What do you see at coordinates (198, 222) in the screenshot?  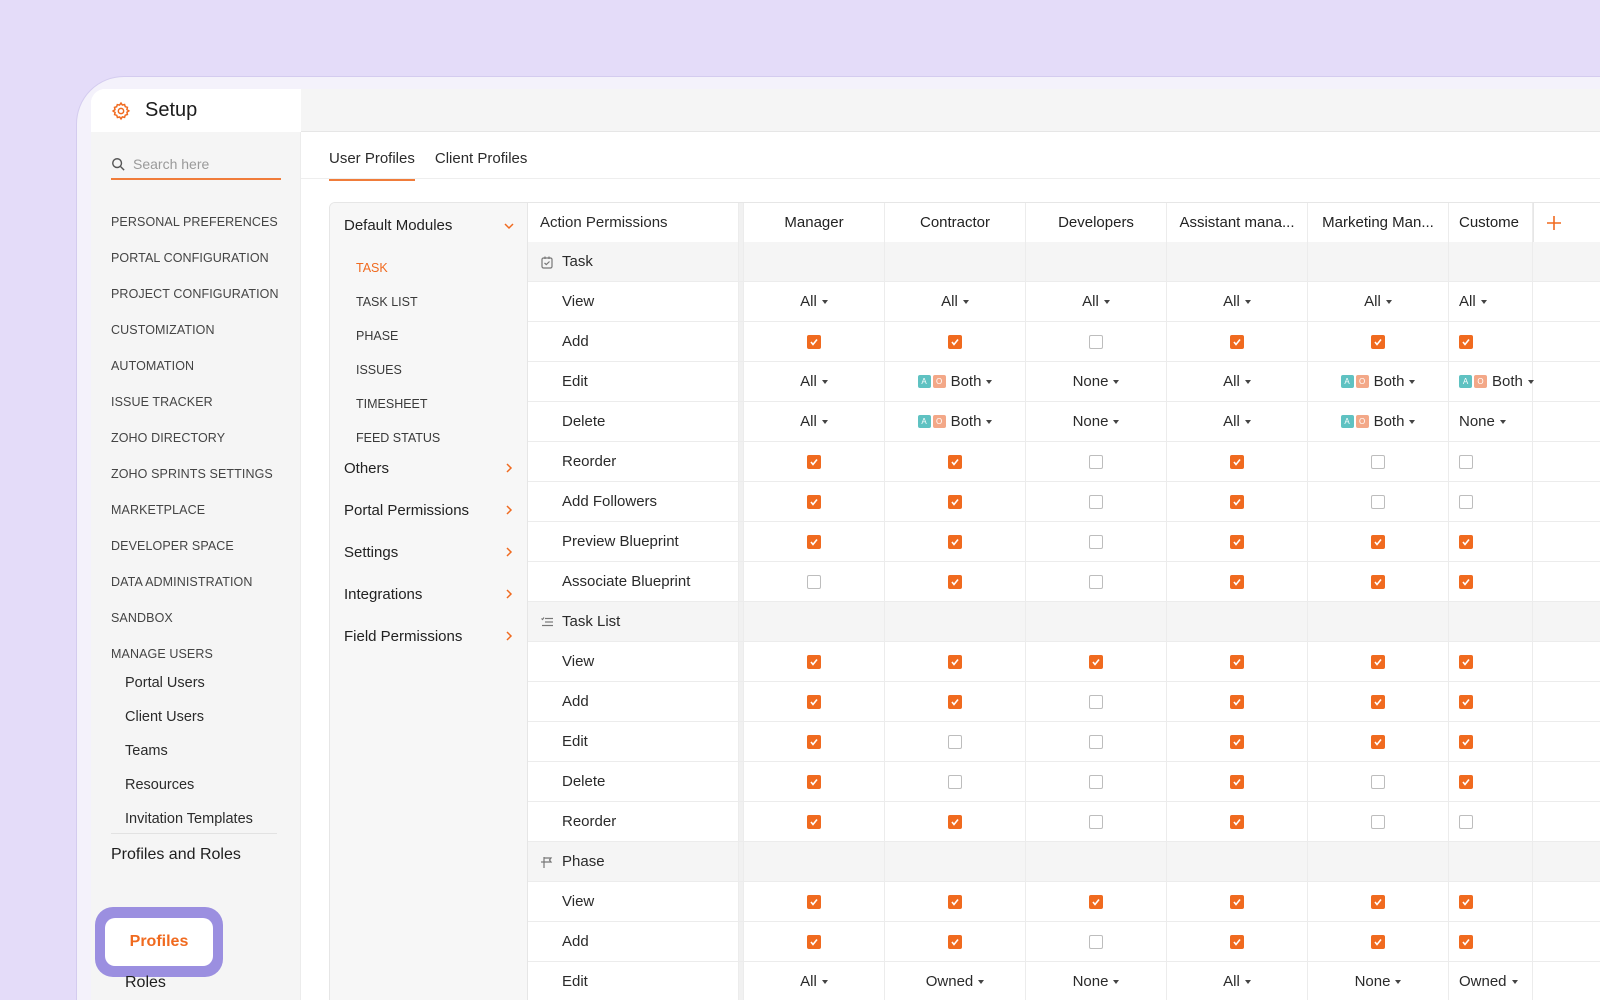 I see `sidebar-item-personal-preferences: PERSONAL PREFERENCES` at bounding box center [198, 222].